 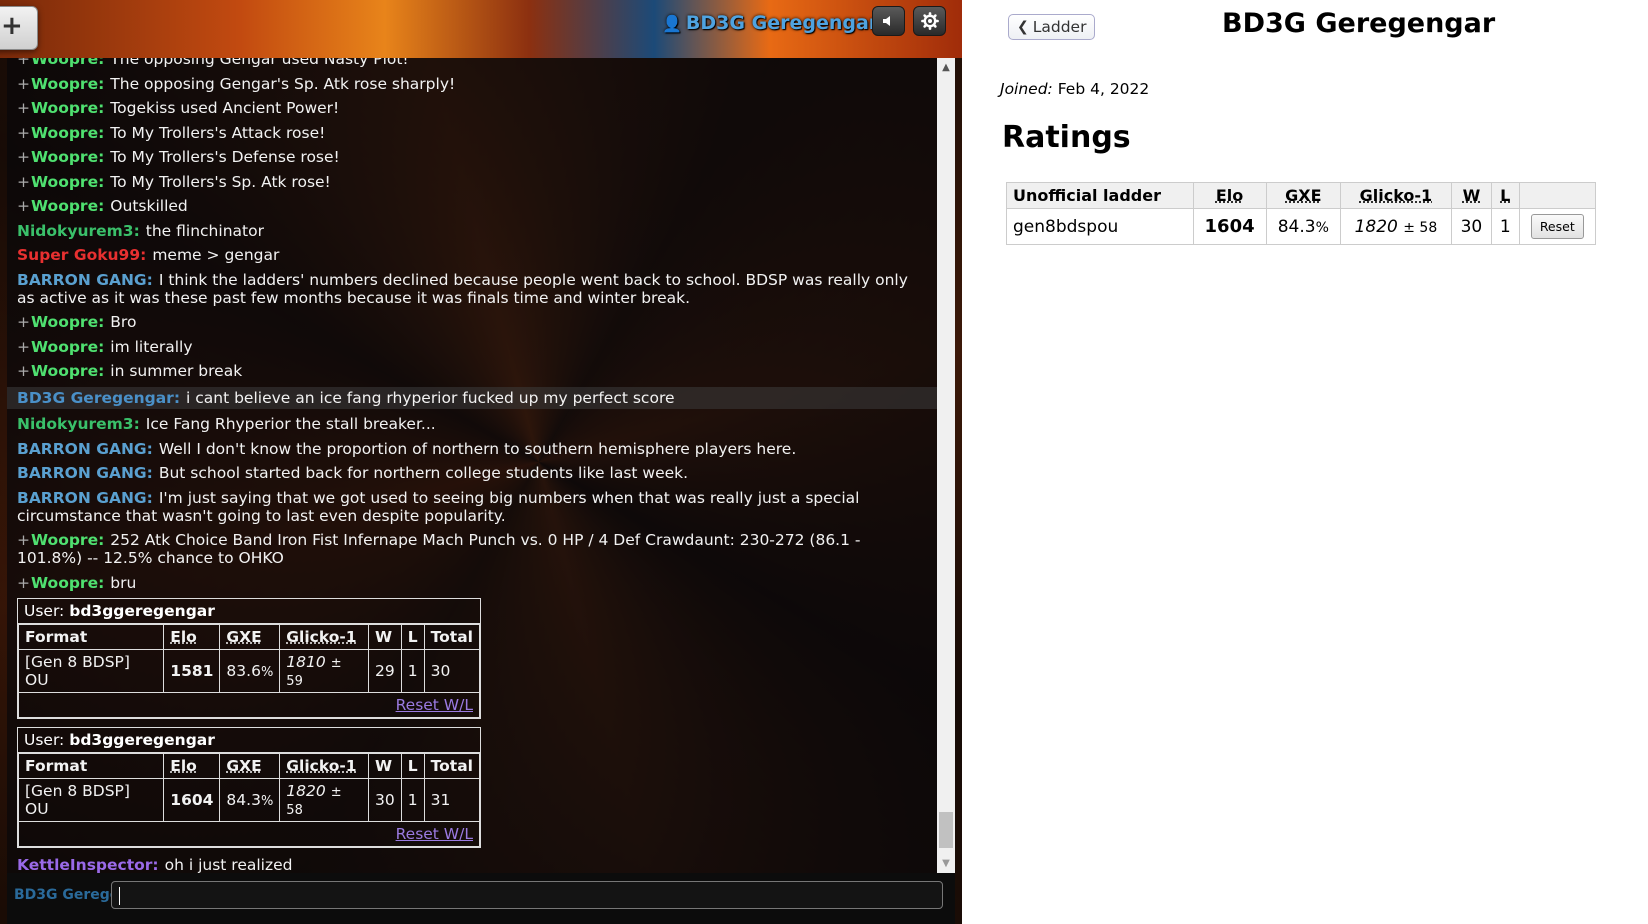 What do you see at coordinates (1052, 27) in the screenshot?
I see `back-to-ladder-button: ❮ Ladder` at bounding box center [1052, 27].